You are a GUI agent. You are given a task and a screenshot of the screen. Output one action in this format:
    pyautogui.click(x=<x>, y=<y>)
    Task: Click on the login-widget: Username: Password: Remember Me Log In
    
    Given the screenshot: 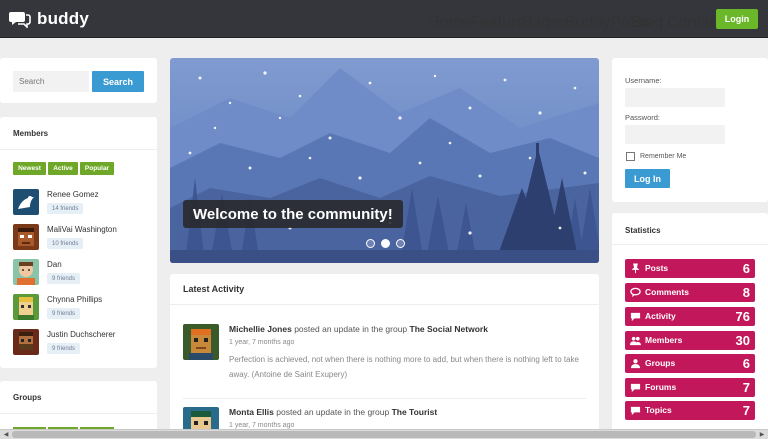 What is the action you would take?
    pyautogui.click(x=690, y=130)
    